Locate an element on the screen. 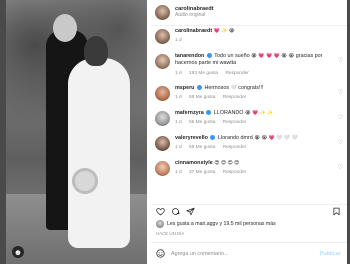  emoji-icon is located at coordinates (160, 253).